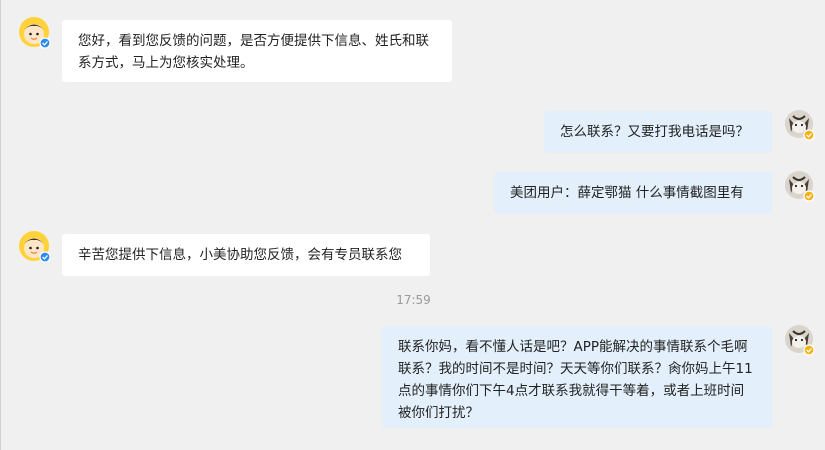  I want to click on message-bubble-user: 怎么联系？又要打我电话是吗？, so click(658, 132).